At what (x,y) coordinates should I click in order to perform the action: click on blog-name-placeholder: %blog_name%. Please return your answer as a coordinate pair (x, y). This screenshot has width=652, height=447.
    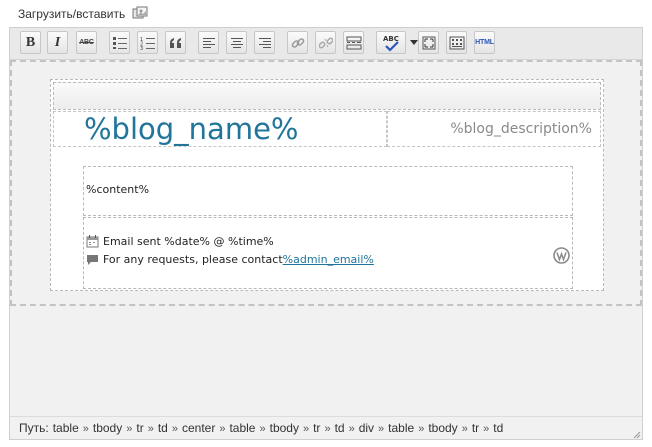
    Looking at the image, I should click on (191, 129).